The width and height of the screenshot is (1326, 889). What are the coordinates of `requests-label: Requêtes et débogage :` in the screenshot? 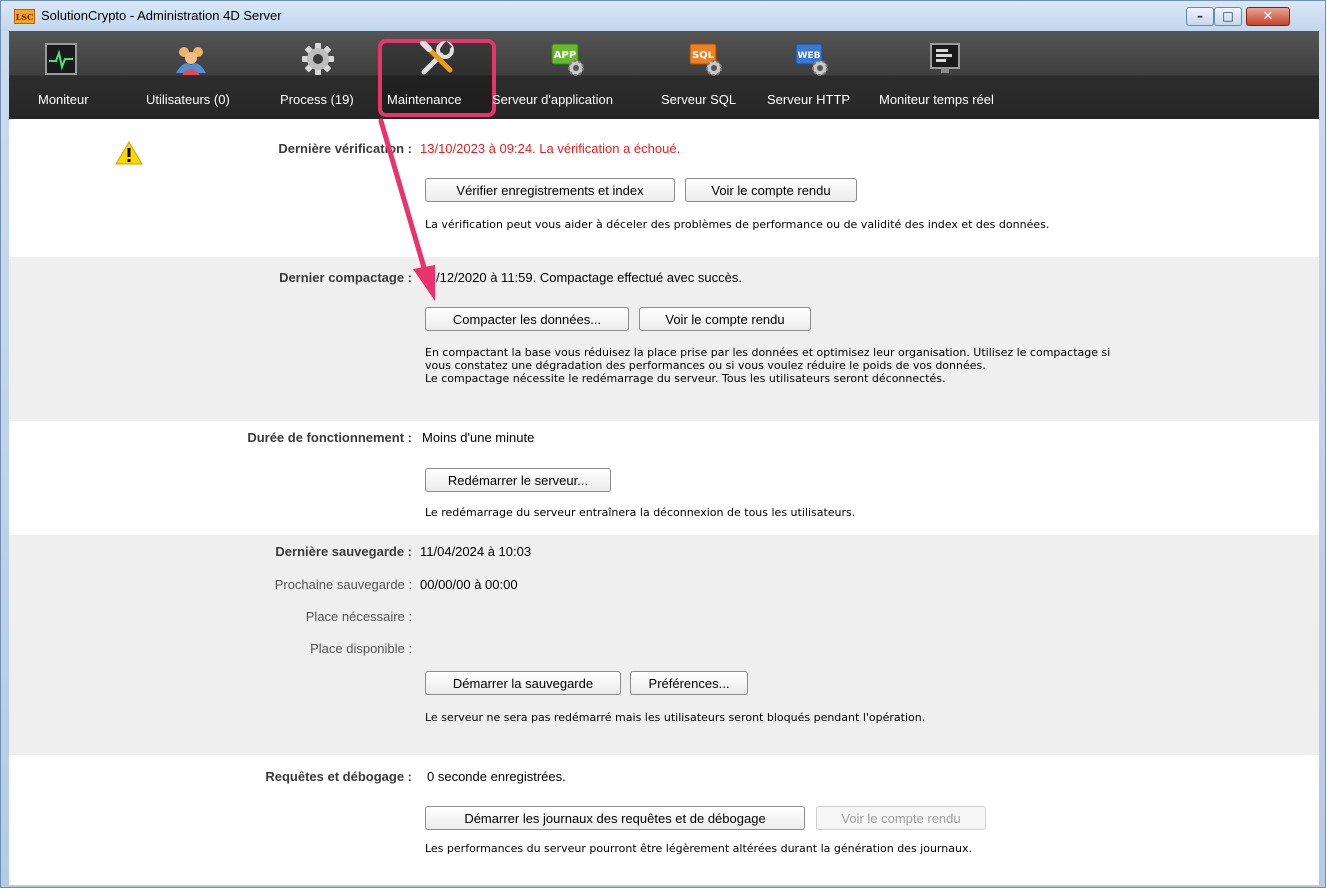 It's located at (338, 776).